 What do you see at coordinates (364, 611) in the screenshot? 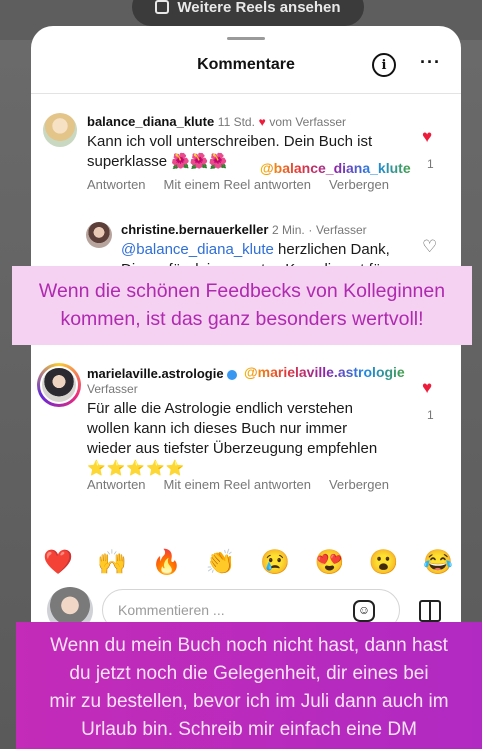
I see `sticker-icon: ☺` at bounding box center [364, 611].